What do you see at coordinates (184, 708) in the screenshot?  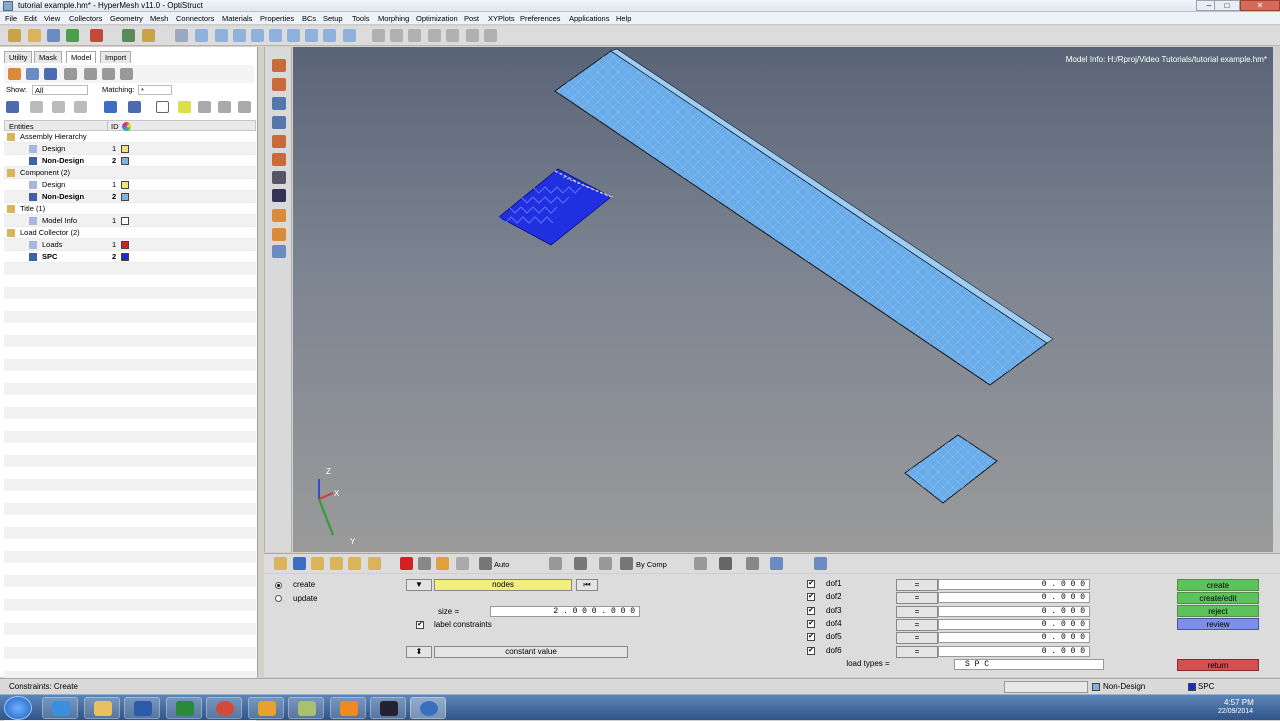 I see `taskbar-excel` at bounding box center [184, 708].